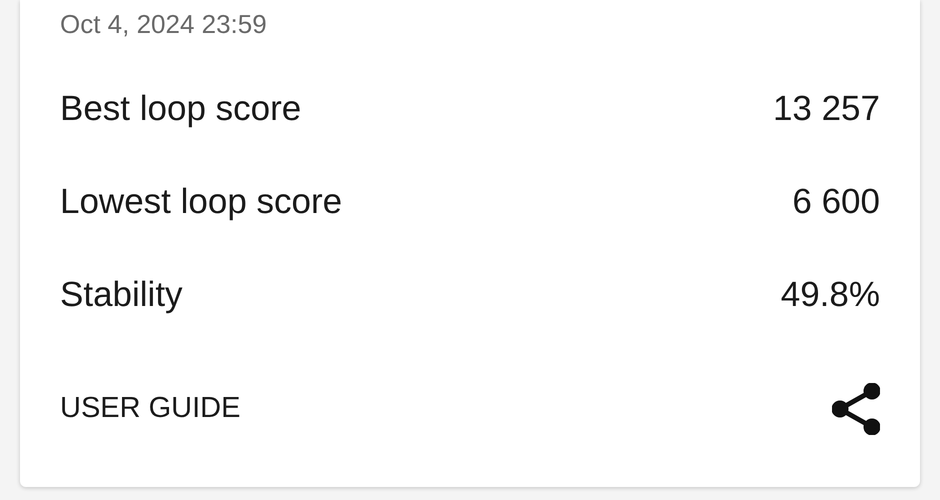 The image size is (940, 500). I want to click on stat-label: Lowest loop score, so click(201, 202).